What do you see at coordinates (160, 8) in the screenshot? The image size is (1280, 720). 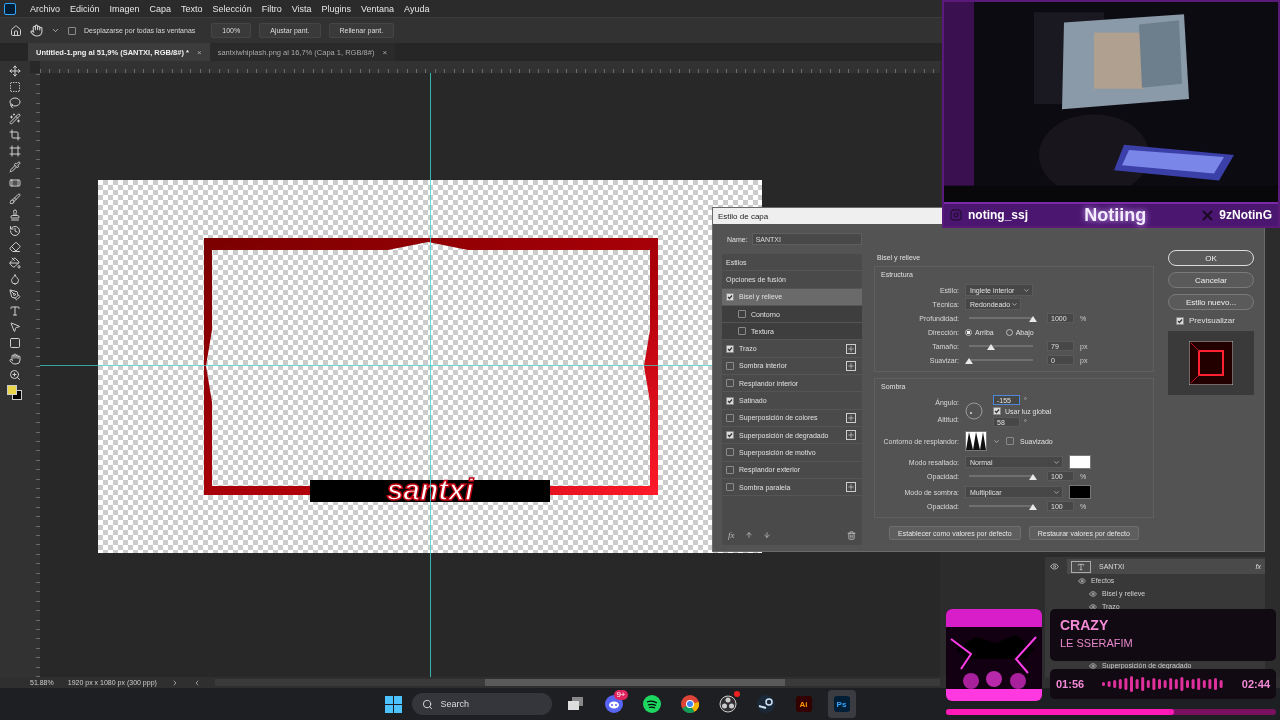 I see `menu-item: Capa` at bounding box center [160, 8].